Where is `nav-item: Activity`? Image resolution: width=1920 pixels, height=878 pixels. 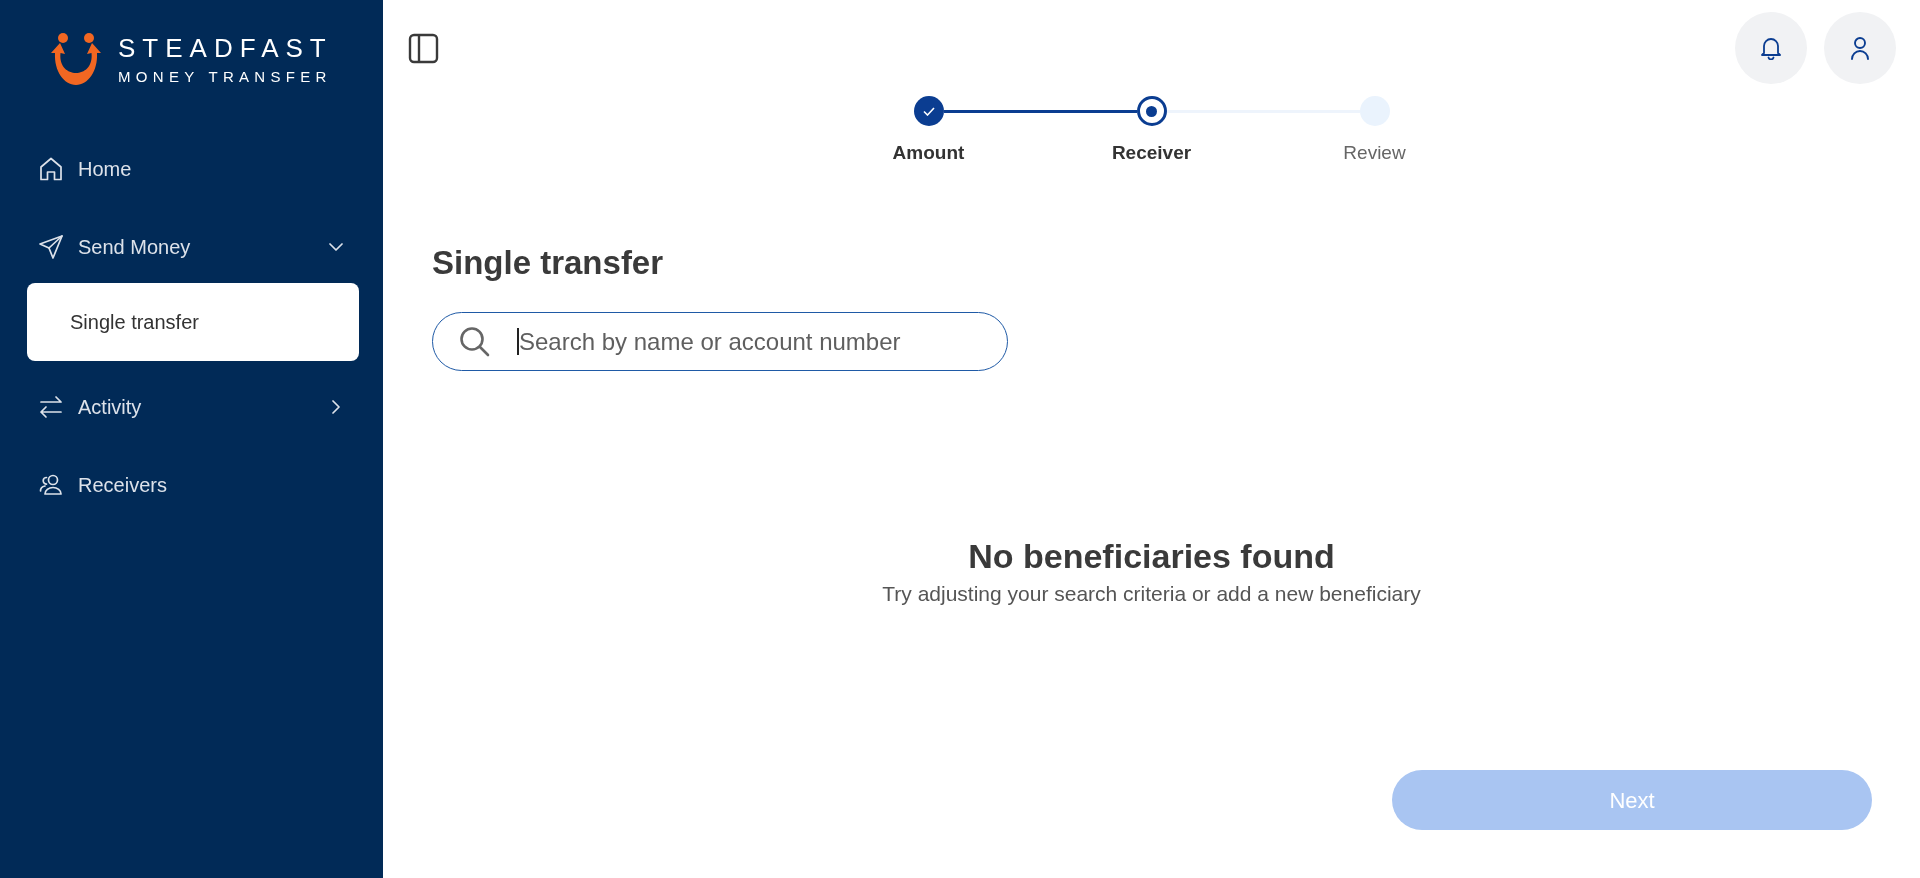
nav-item: Activity is located at coordinates (191, 407).